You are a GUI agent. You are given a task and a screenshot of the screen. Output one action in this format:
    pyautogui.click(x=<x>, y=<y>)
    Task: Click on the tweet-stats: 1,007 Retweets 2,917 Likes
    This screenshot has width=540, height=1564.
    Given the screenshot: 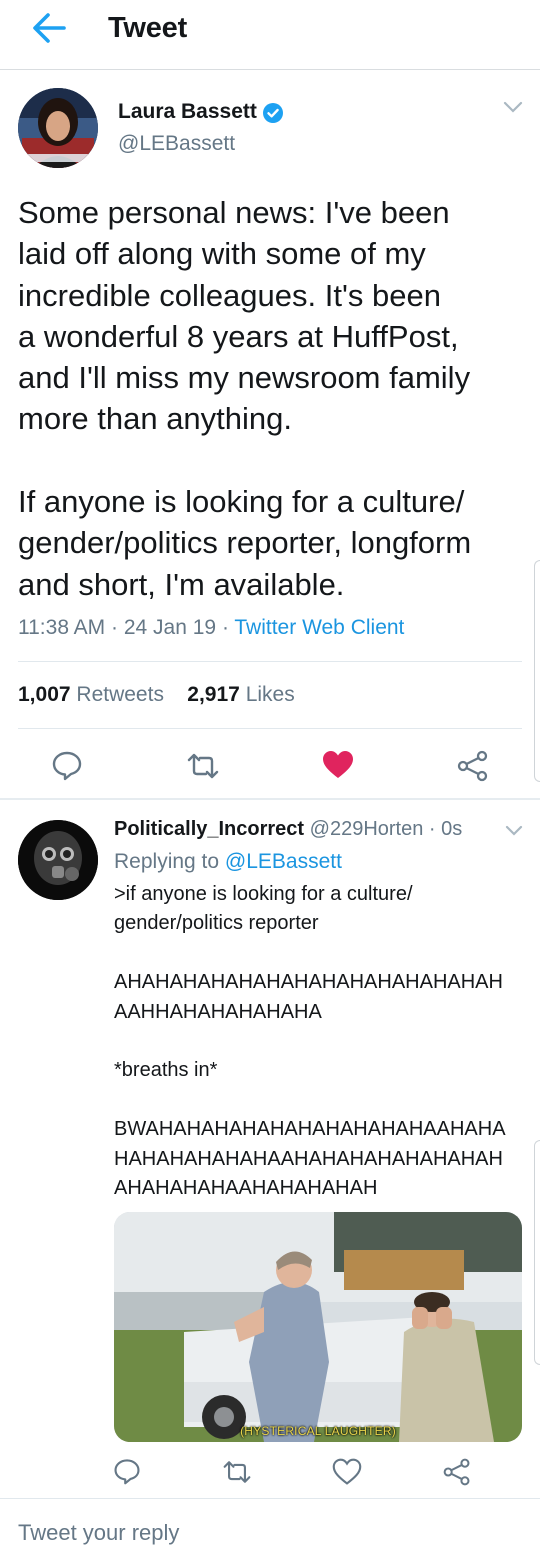 What is the action you would take?
    pyautogui.click(x=156, y=695)
    